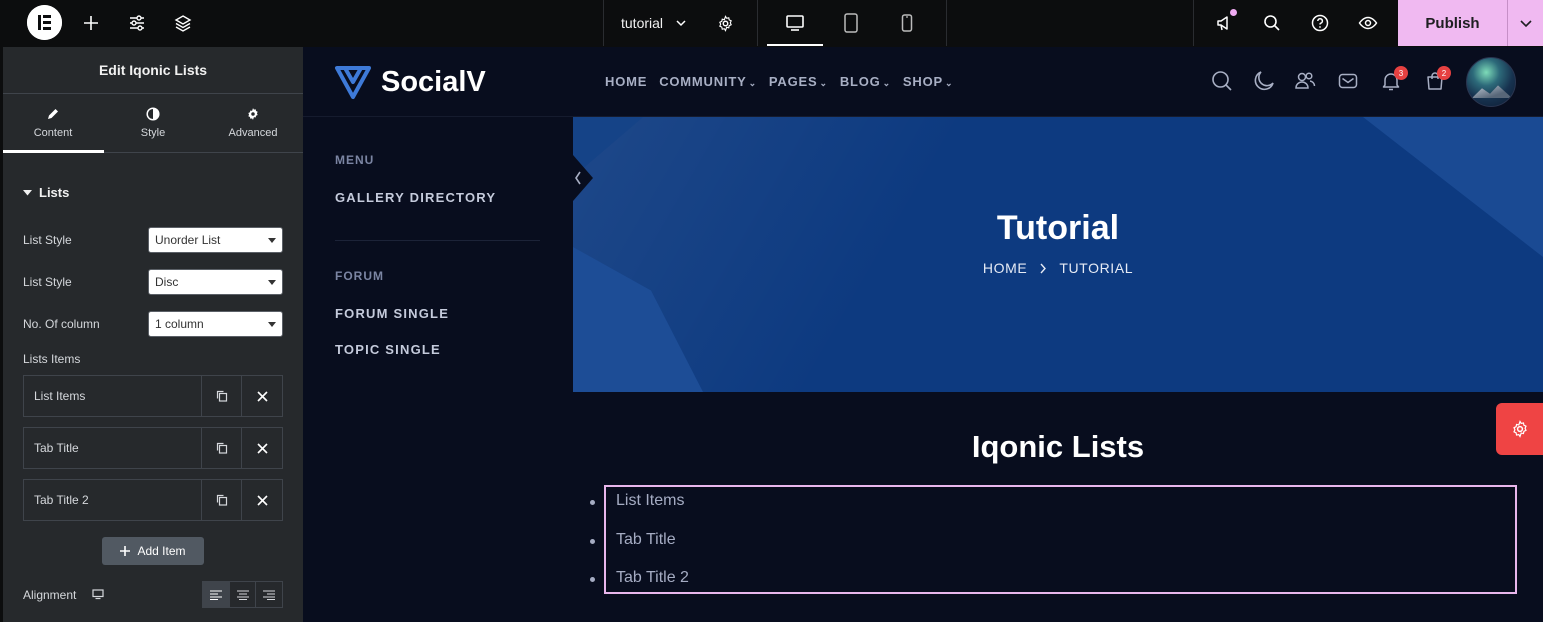 The image size is (1543, 622). Describe the element at coordinates (798, 81) in the screenshot. I see `nav-pages: PAGES ⌄` at that location.